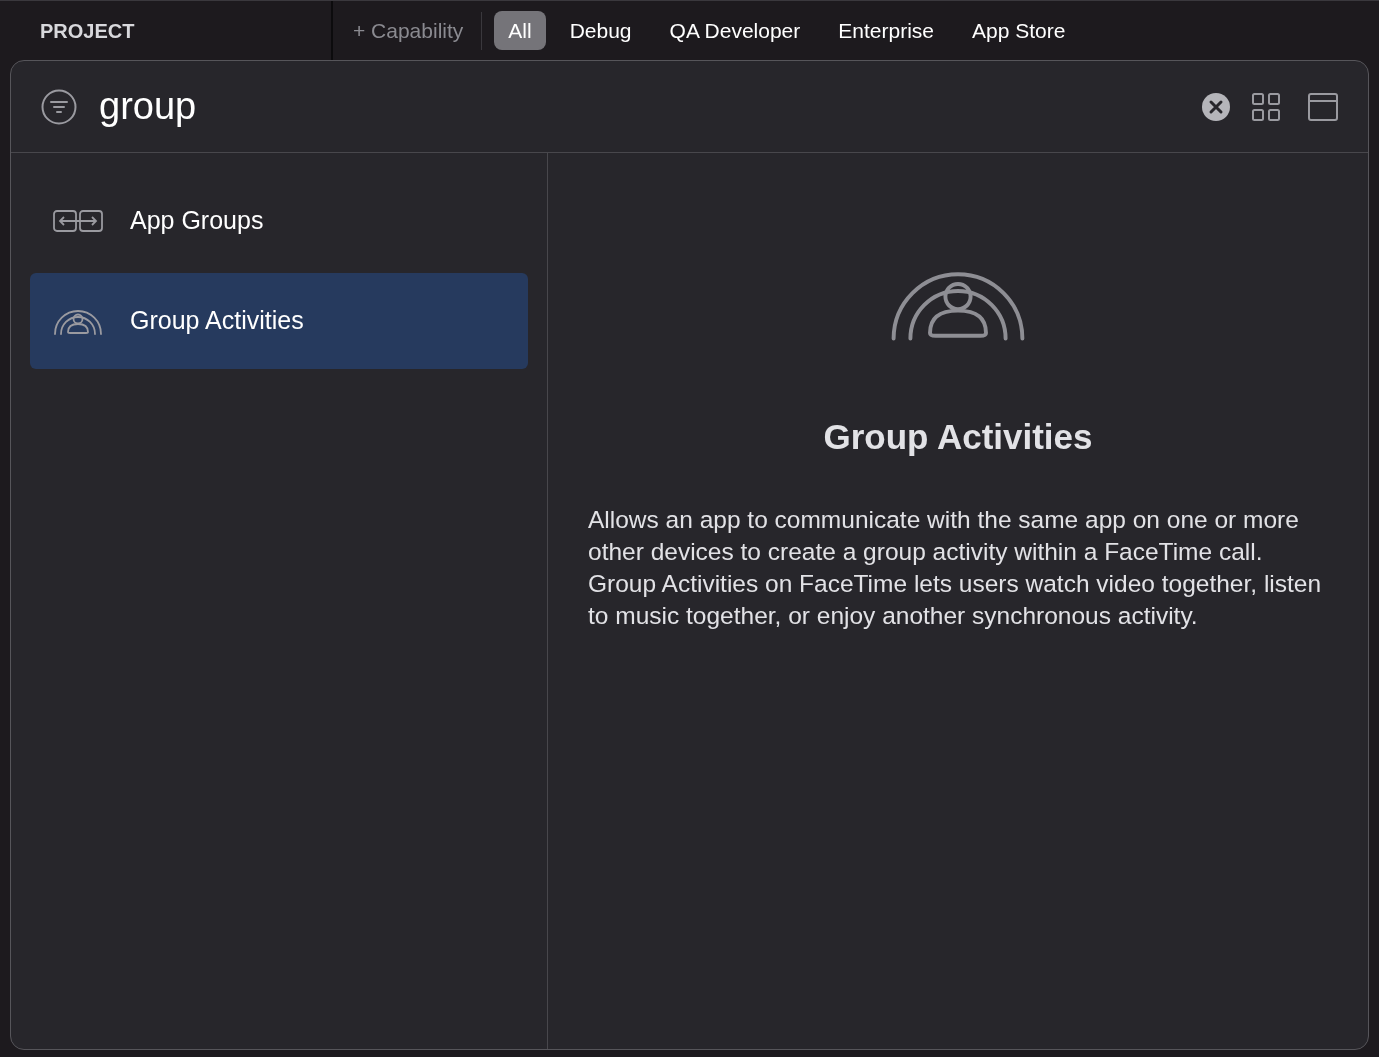  What do you see at coordinates (735, 30) in the screenshot?
I see `filter-tab: QA Developer` at bounding box center [735, 30].